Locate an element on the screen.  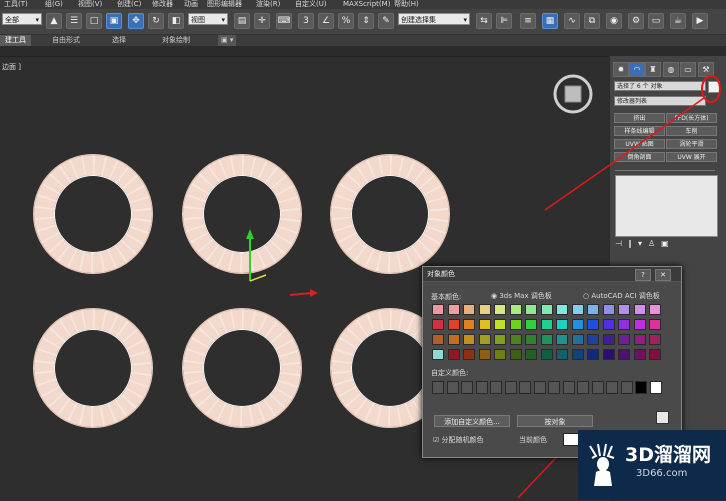
dialog-titlebar: 对象颜色 ? ✕ is located at coordinates (552, 274).